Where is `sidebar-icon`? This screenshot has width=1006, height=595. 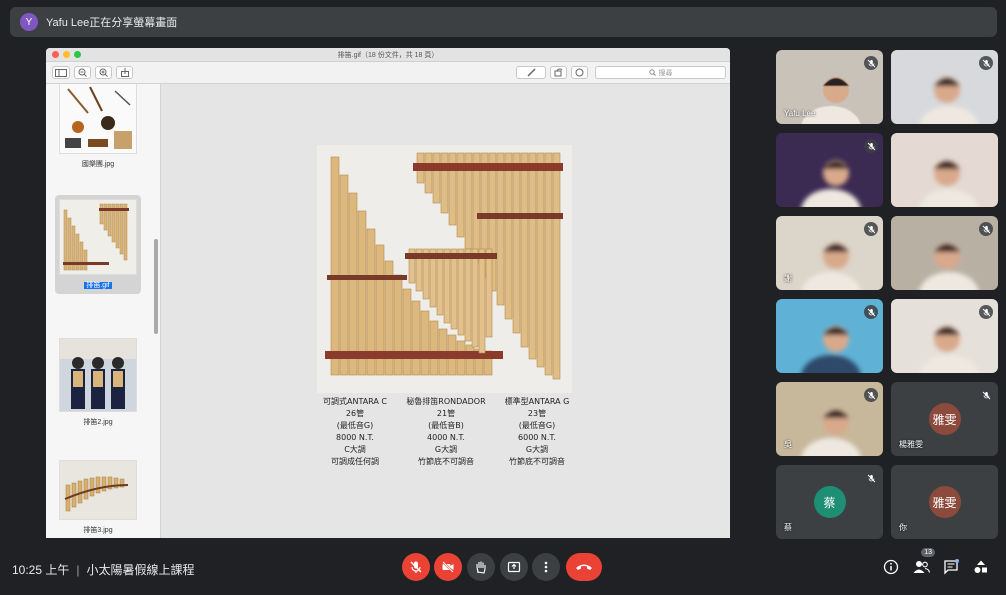
sidebar-icon is located at coordinates (61, 72).